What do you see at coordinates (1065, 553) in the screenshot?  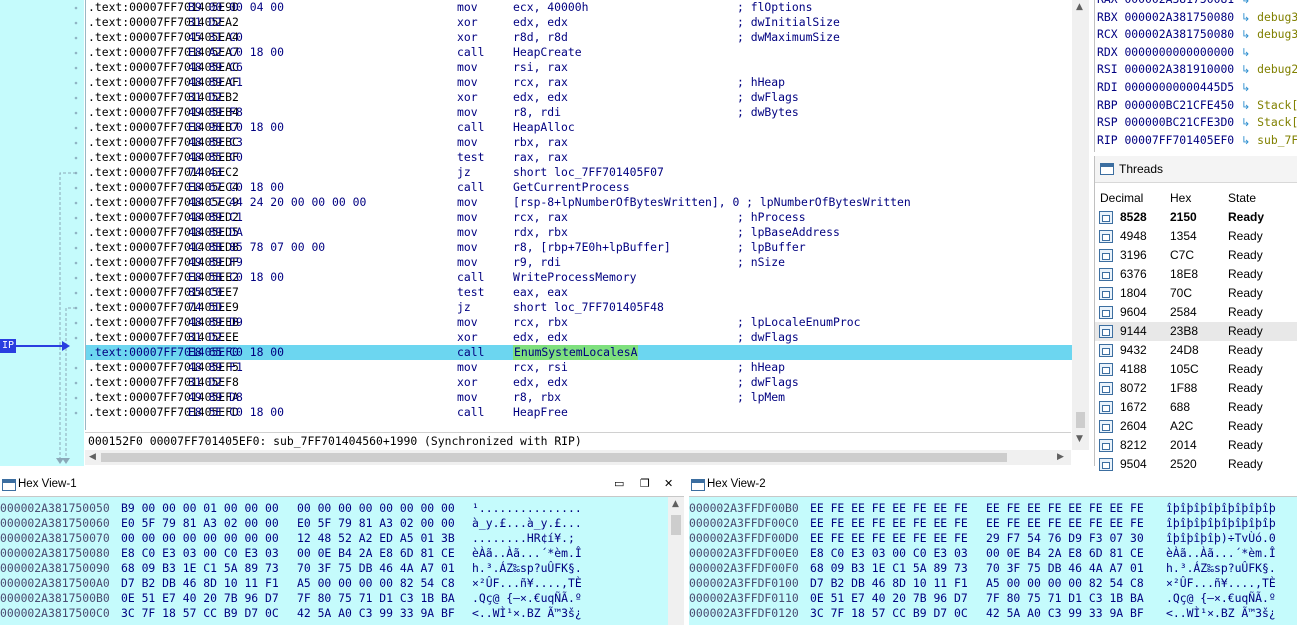 I see `hex-bytes-high: 00 0E B4 2A E8 6D 81 CE` at bounding box center [1065, 553].